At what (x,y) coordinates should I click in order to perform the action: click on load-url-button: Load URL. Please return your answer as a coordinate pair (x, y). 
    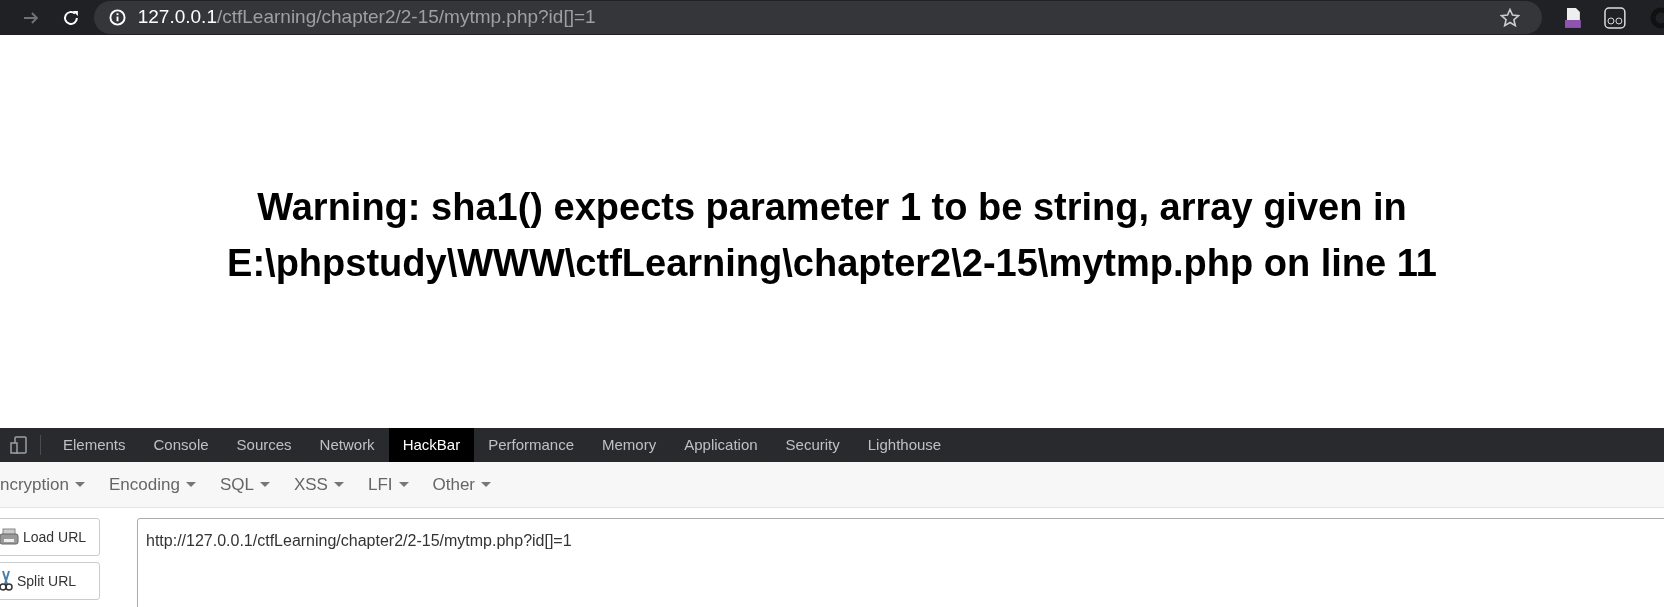
    Looking at the image, I should click on (50, 537).